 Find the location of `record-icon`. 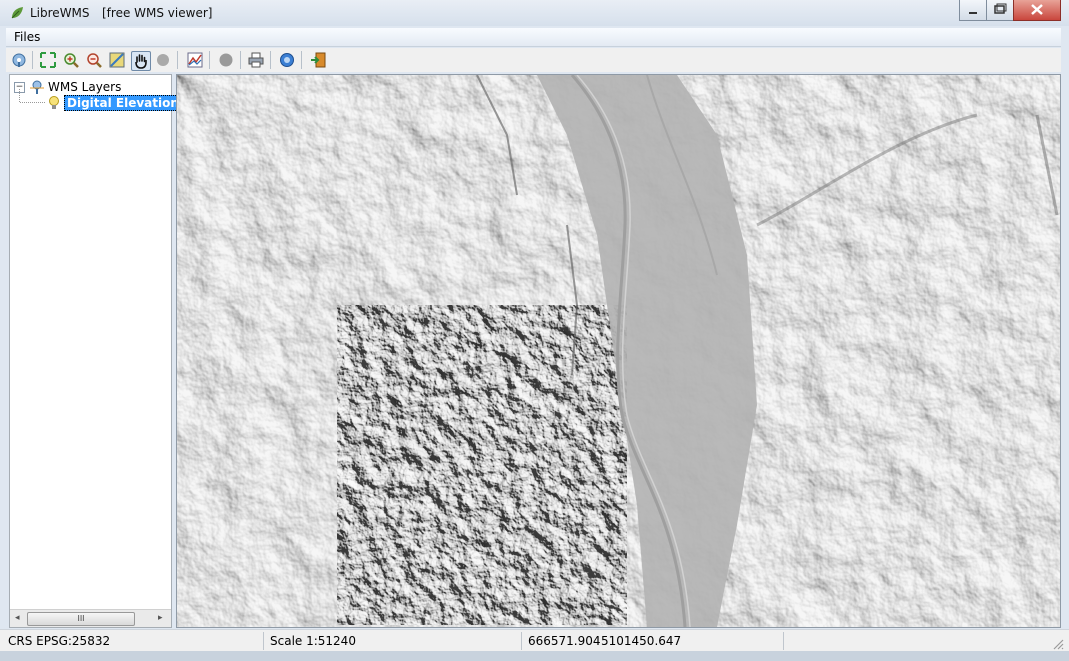

record-icon is located at coordinates (226, 60).